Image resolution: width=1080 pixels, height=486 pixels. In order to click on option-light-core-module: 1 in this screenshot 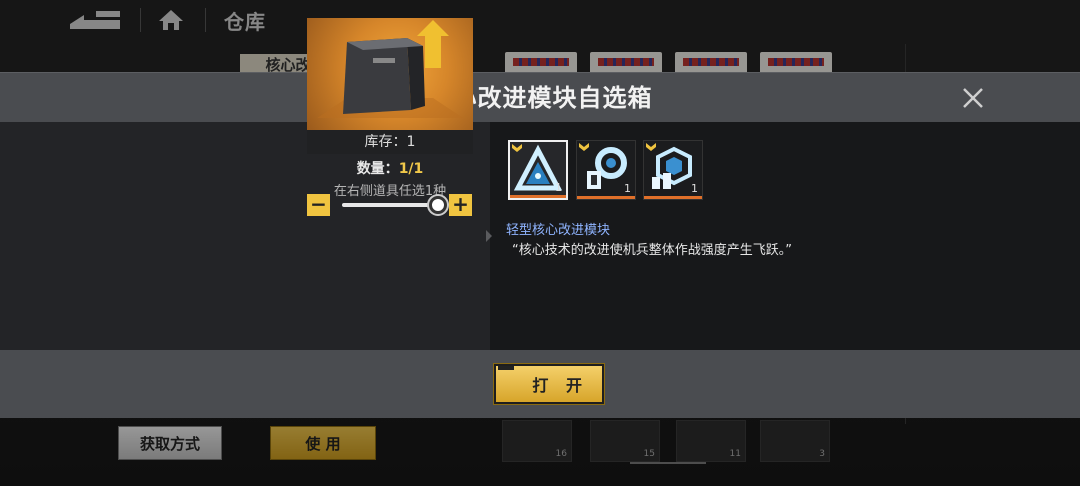, I will do `click(538, 170)`.